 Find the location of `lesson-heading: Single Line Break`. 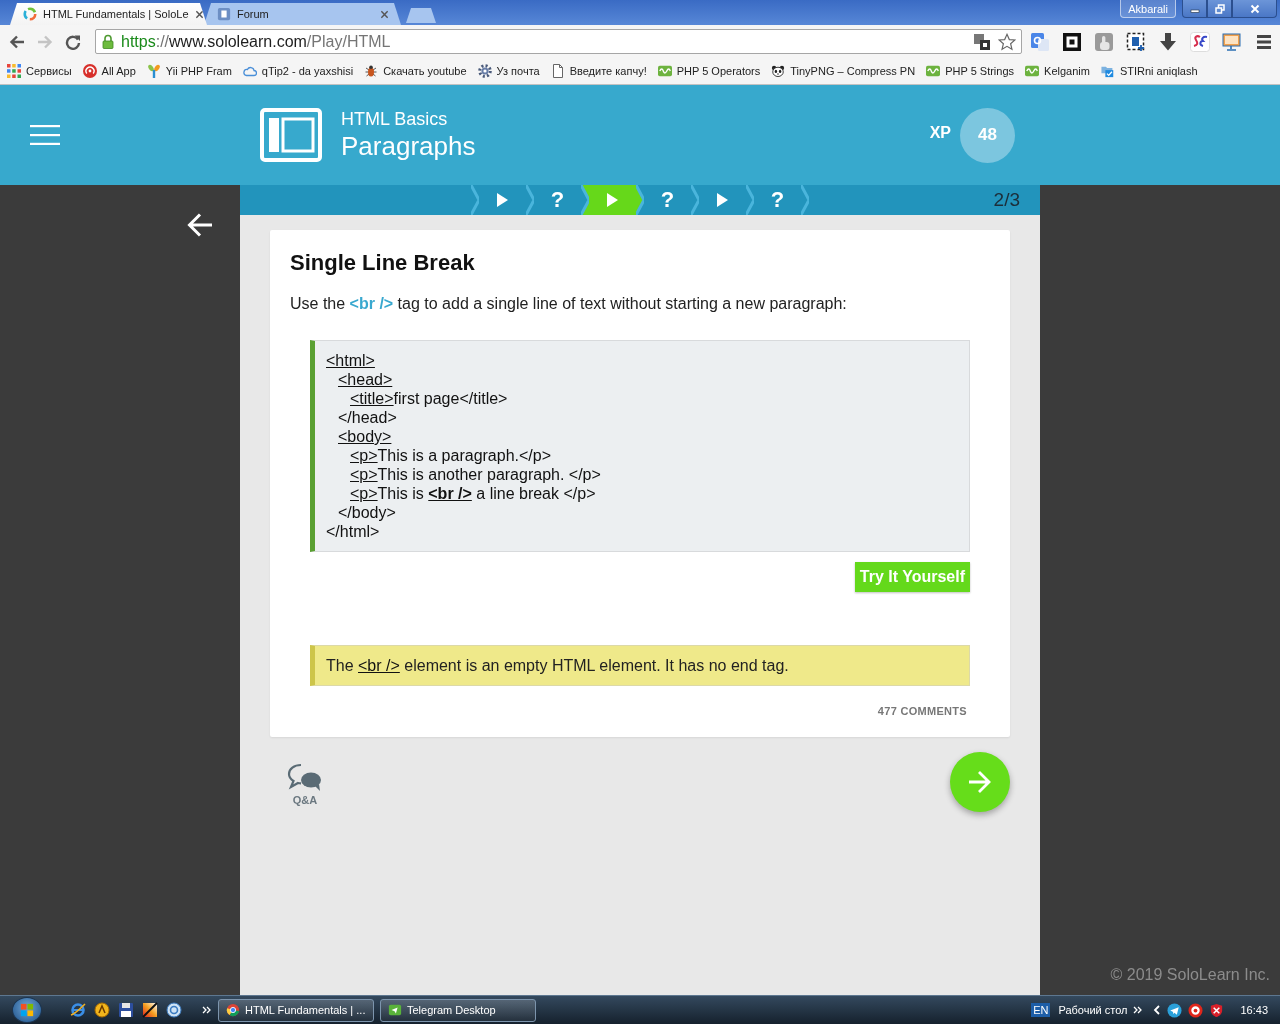

lesson-heading: Single Line Break is located at coordinates (383, 263).